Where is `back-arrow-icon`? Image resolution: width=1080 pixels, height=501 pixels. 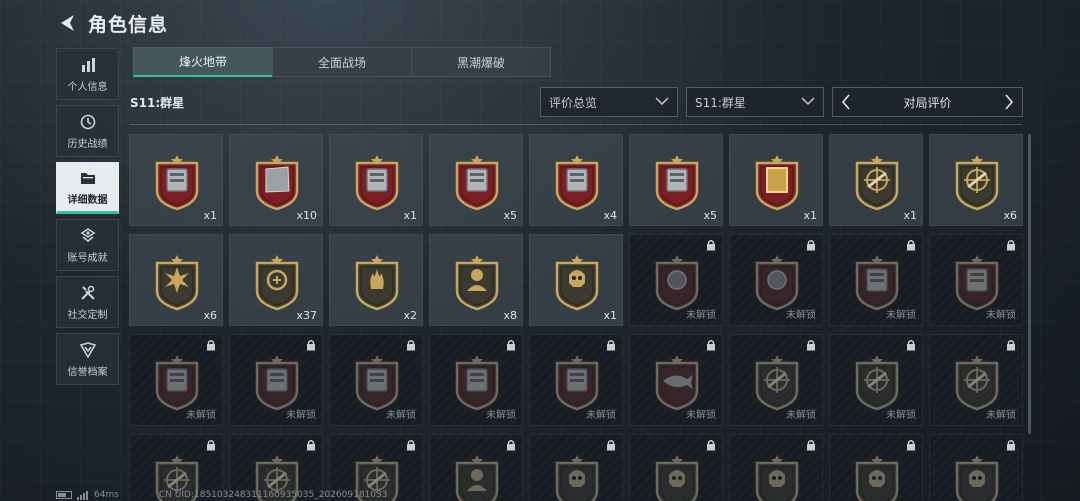 back-arrow-icon is located at coordinates (67, 23).